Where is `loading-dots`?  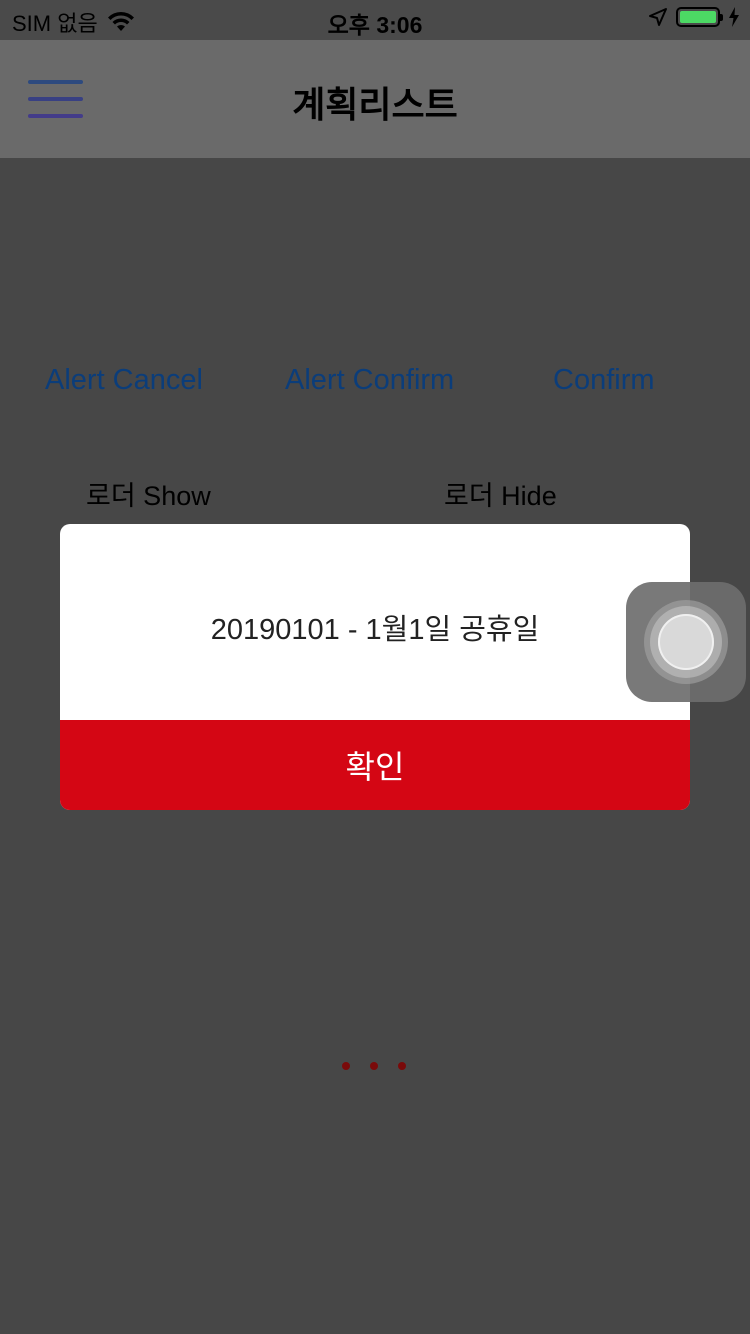
loading-dots is located at coordinates (374, 1066).